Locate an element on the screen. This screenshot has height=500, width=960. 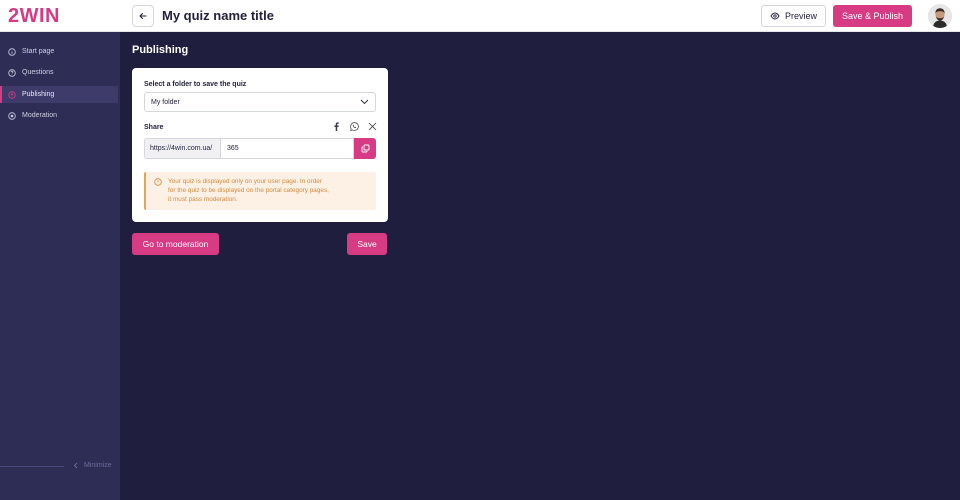
folder-label: Select a folder to save the quiz is located at coordinates (195, 84).